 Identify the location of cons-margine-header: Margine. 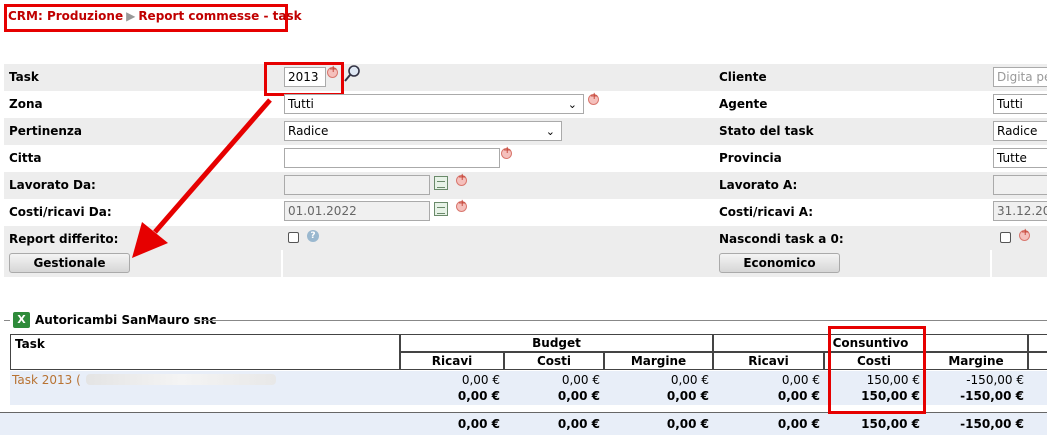
(976, 361).